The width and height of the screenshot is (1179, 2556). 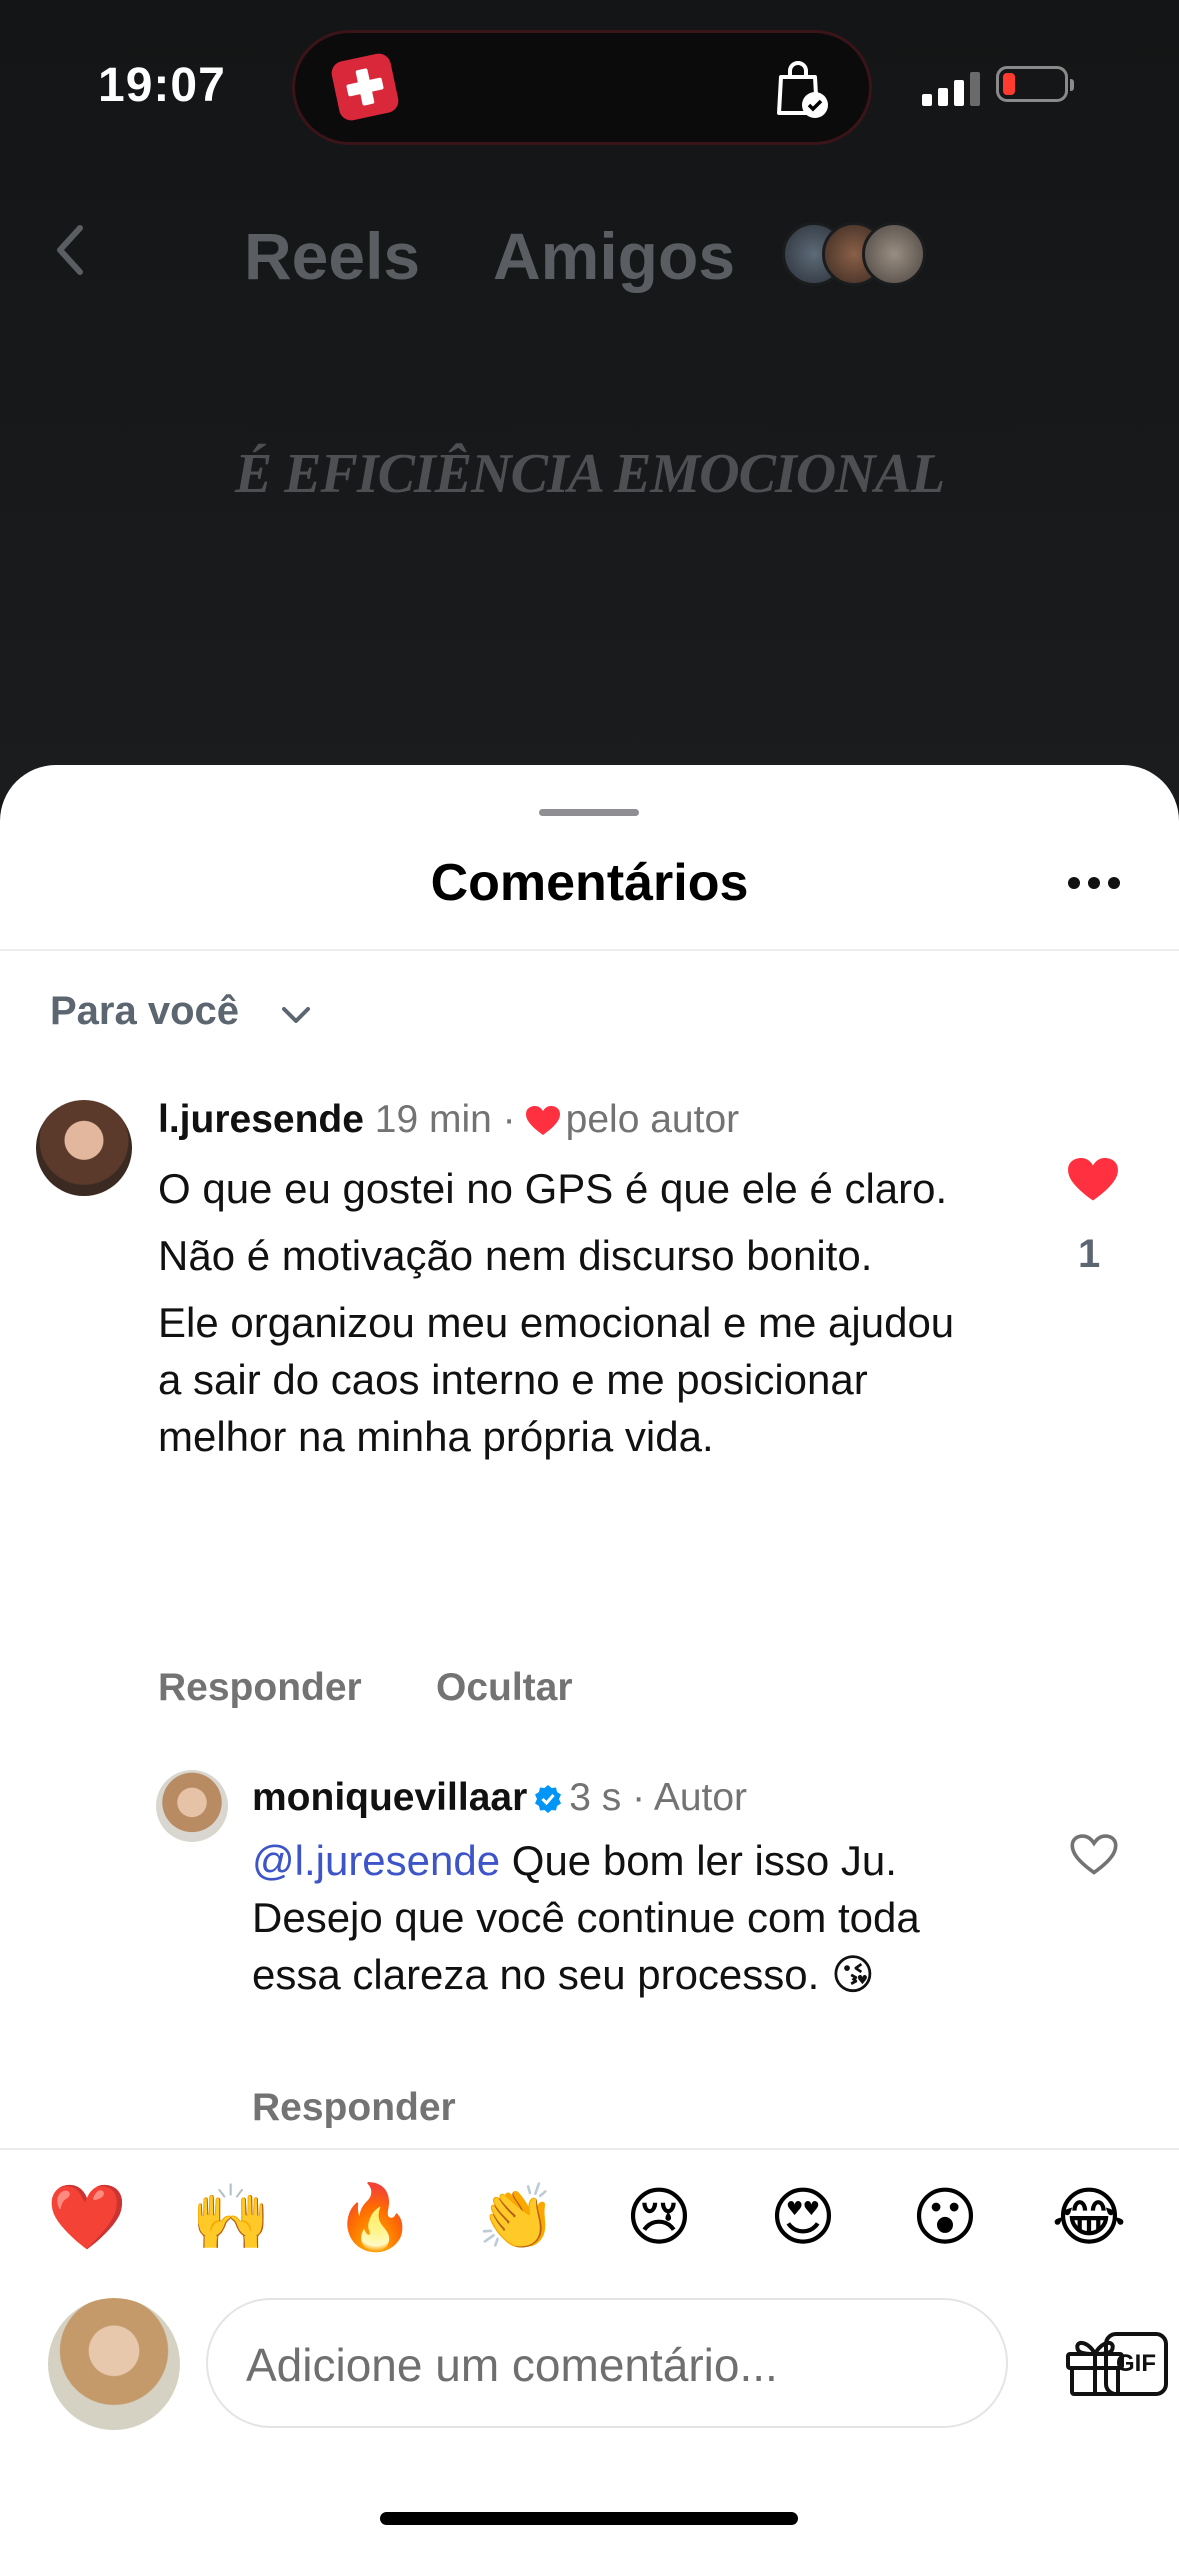 What do you see at coordinates (517, 2217) in the screenshot?
I see `emoji-clapping: 👏` at bounding box center [517, 2217].